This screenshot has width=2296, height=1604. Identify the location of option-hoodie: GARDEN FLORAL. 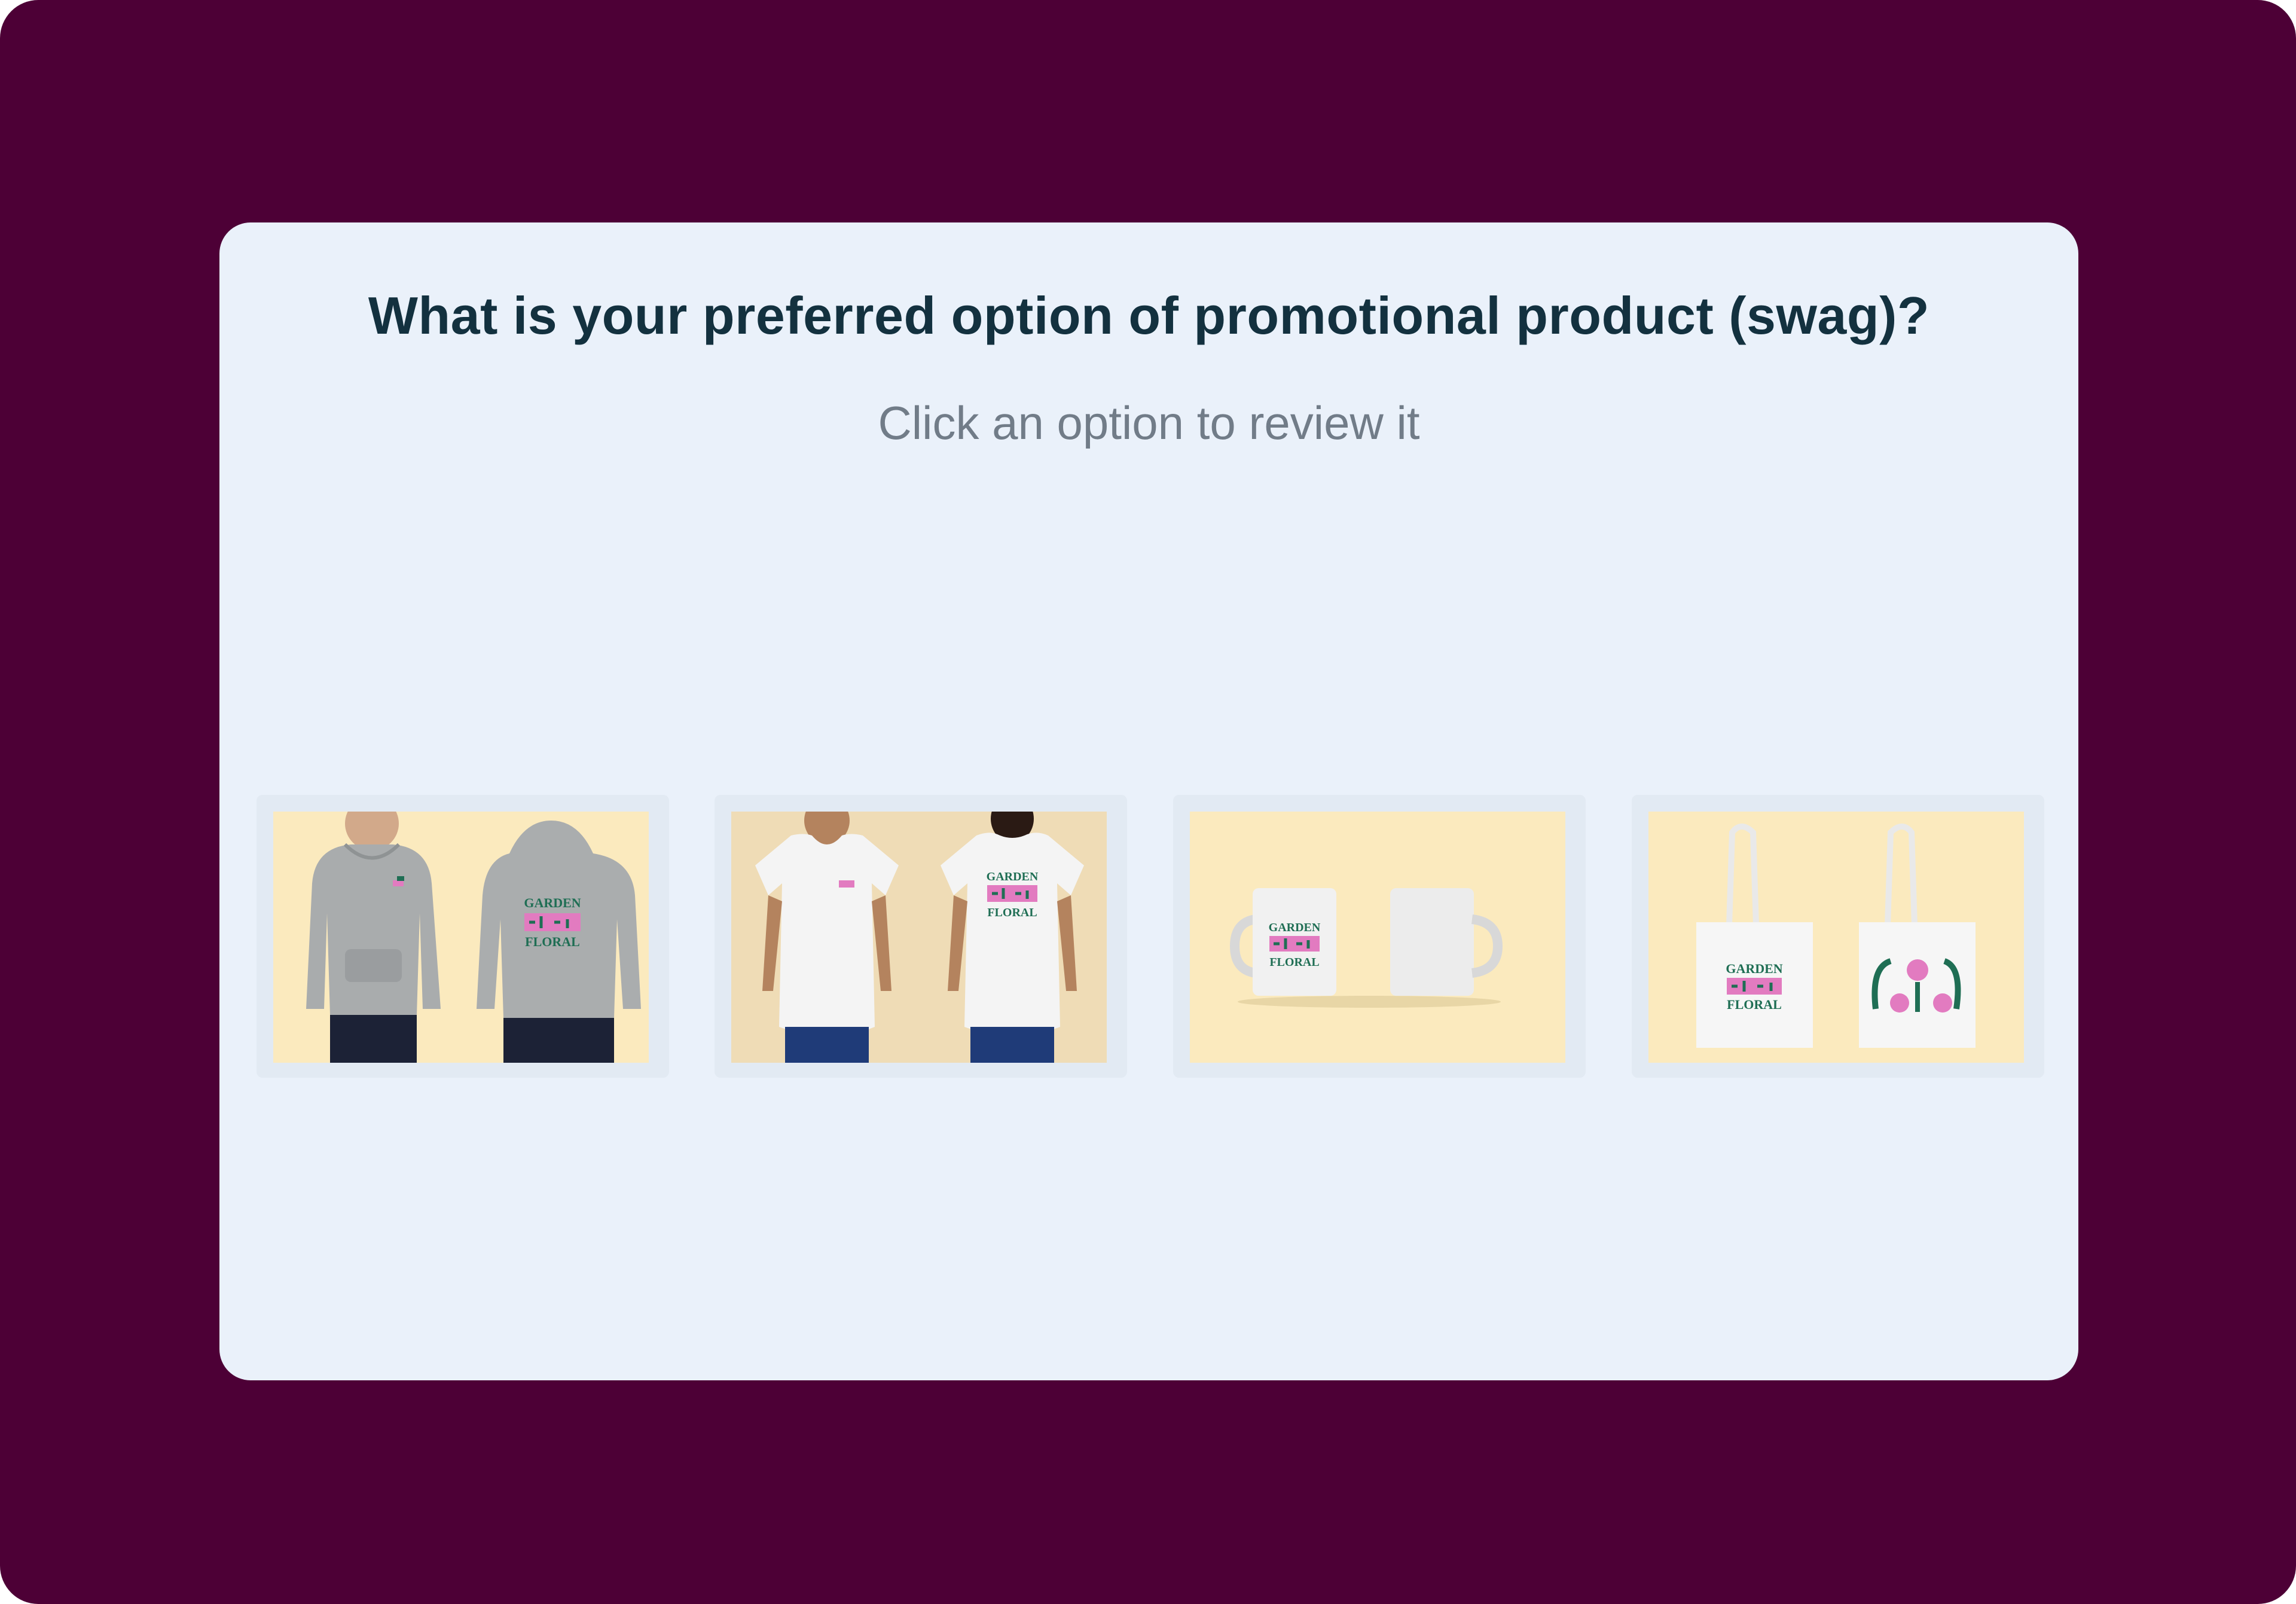
(463, 937).